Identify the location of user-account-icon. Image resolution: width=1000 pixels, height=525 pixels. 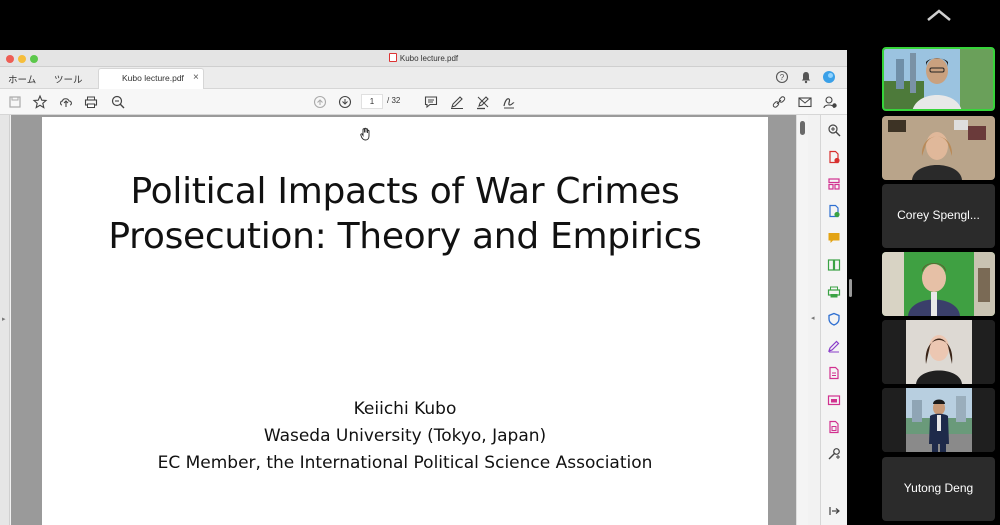
(829, 77).